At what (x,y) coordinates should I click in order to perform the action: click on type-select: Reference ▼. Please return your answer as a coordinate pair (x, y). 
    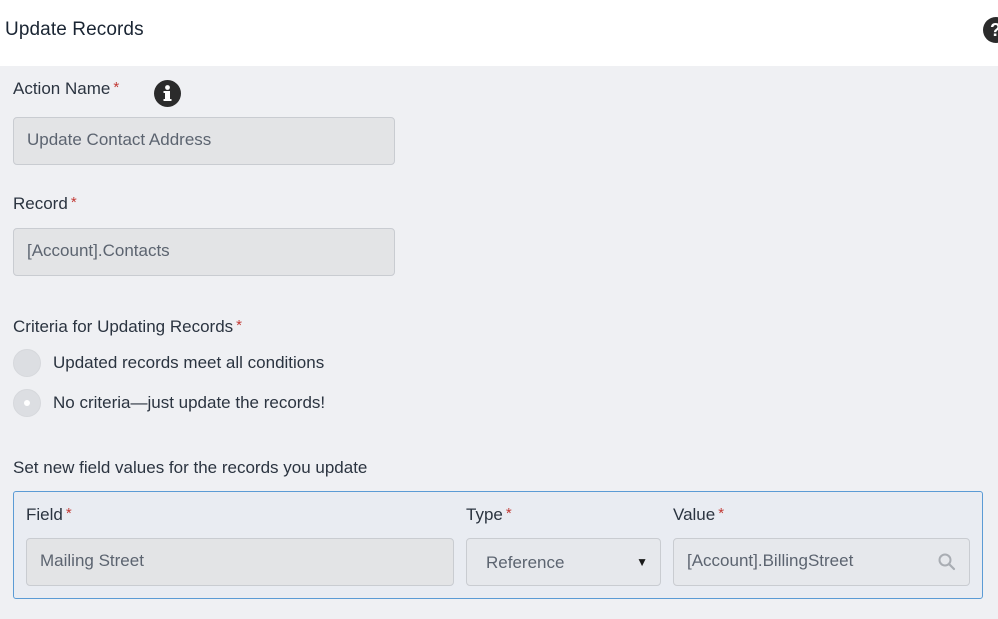
    Looking at the image, I should click on (563, 562).